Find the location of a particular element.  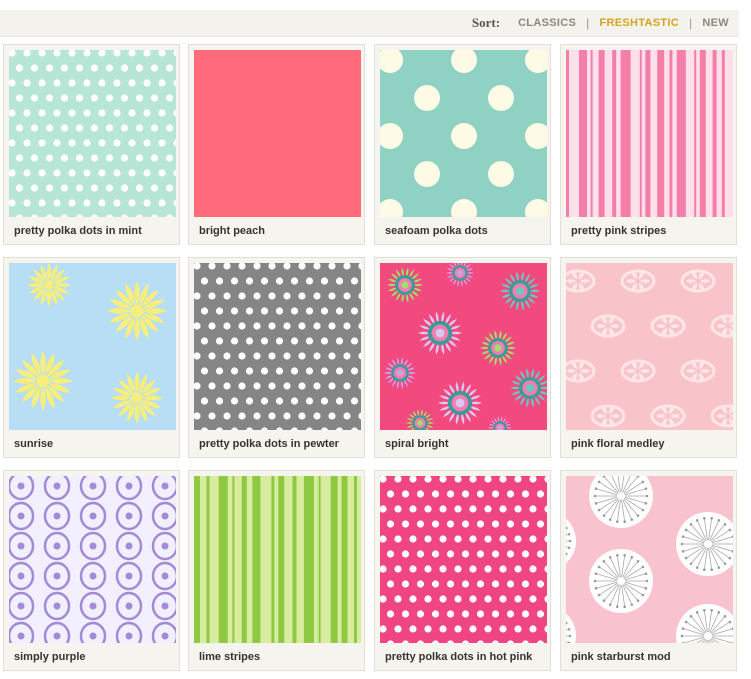

pattern-tile: pretty polka dots in mint is located at coordinates (91, 144).